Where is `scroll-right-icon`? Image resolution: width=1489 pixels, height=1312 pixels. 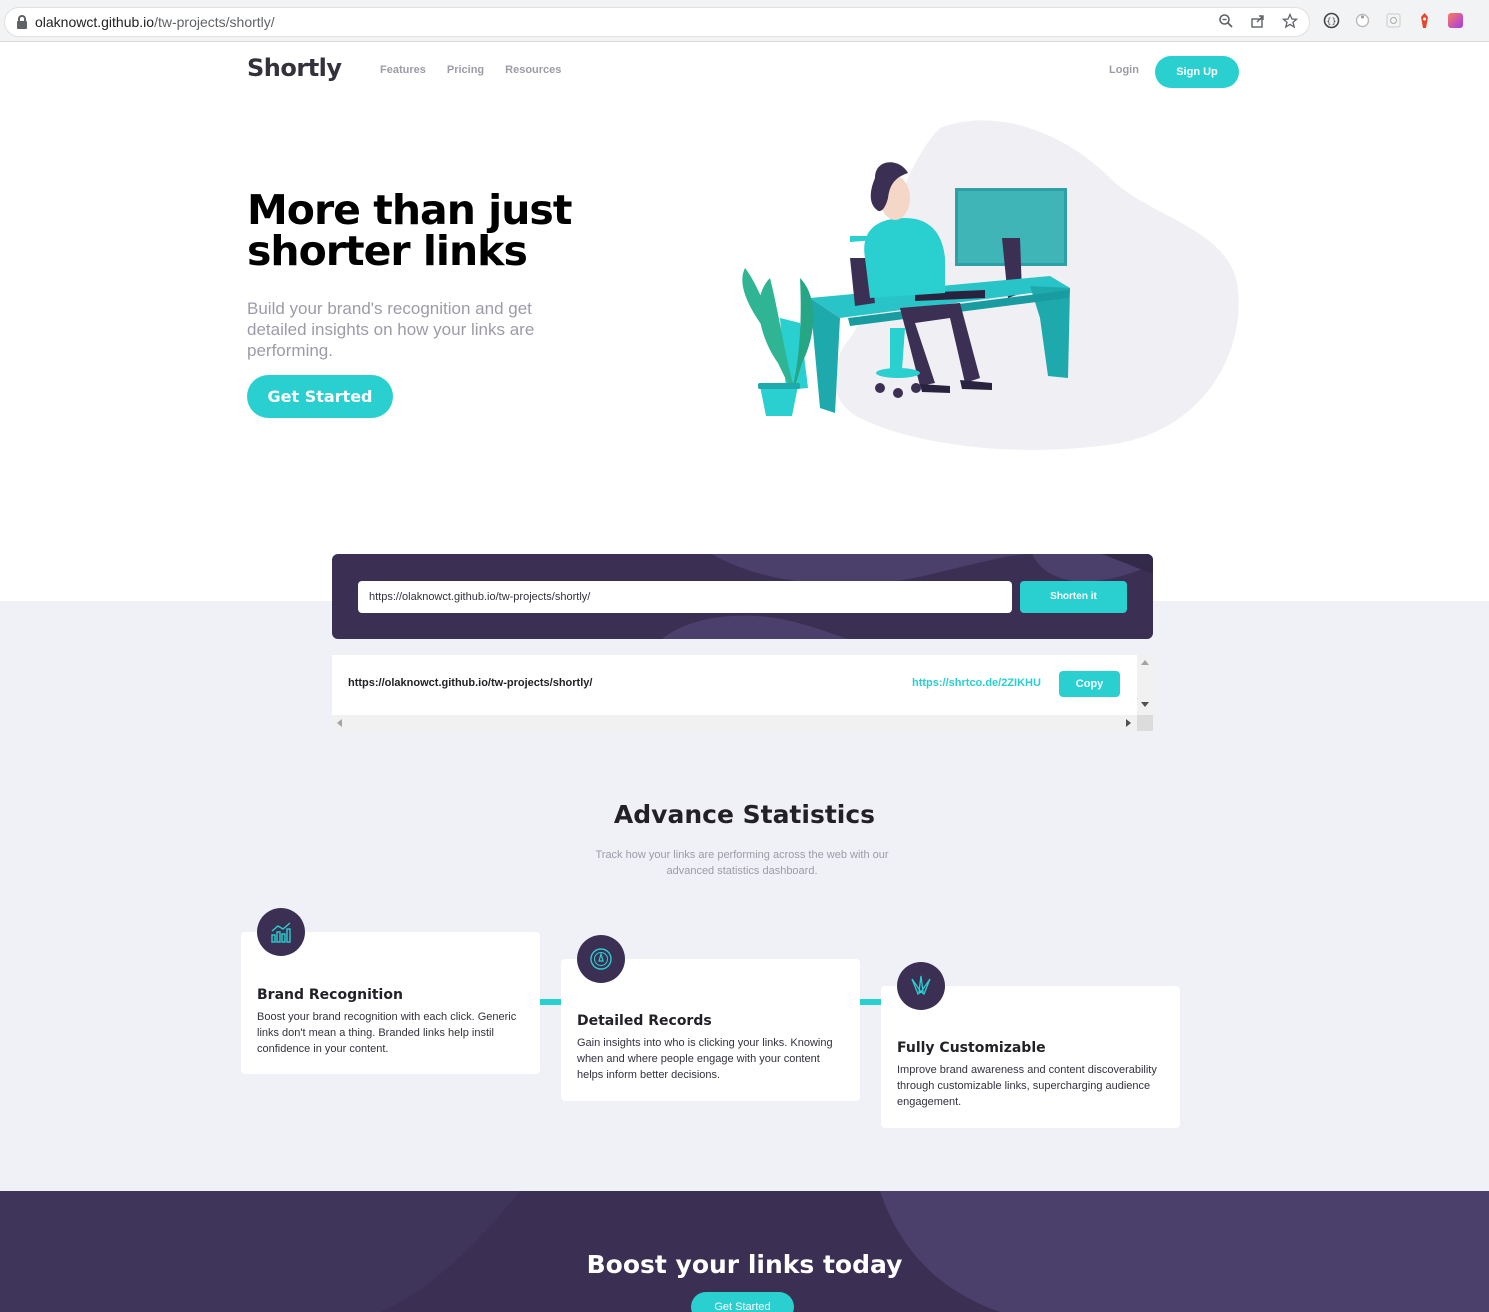
scroll-right-icon is located at coordinates (1128, 723).